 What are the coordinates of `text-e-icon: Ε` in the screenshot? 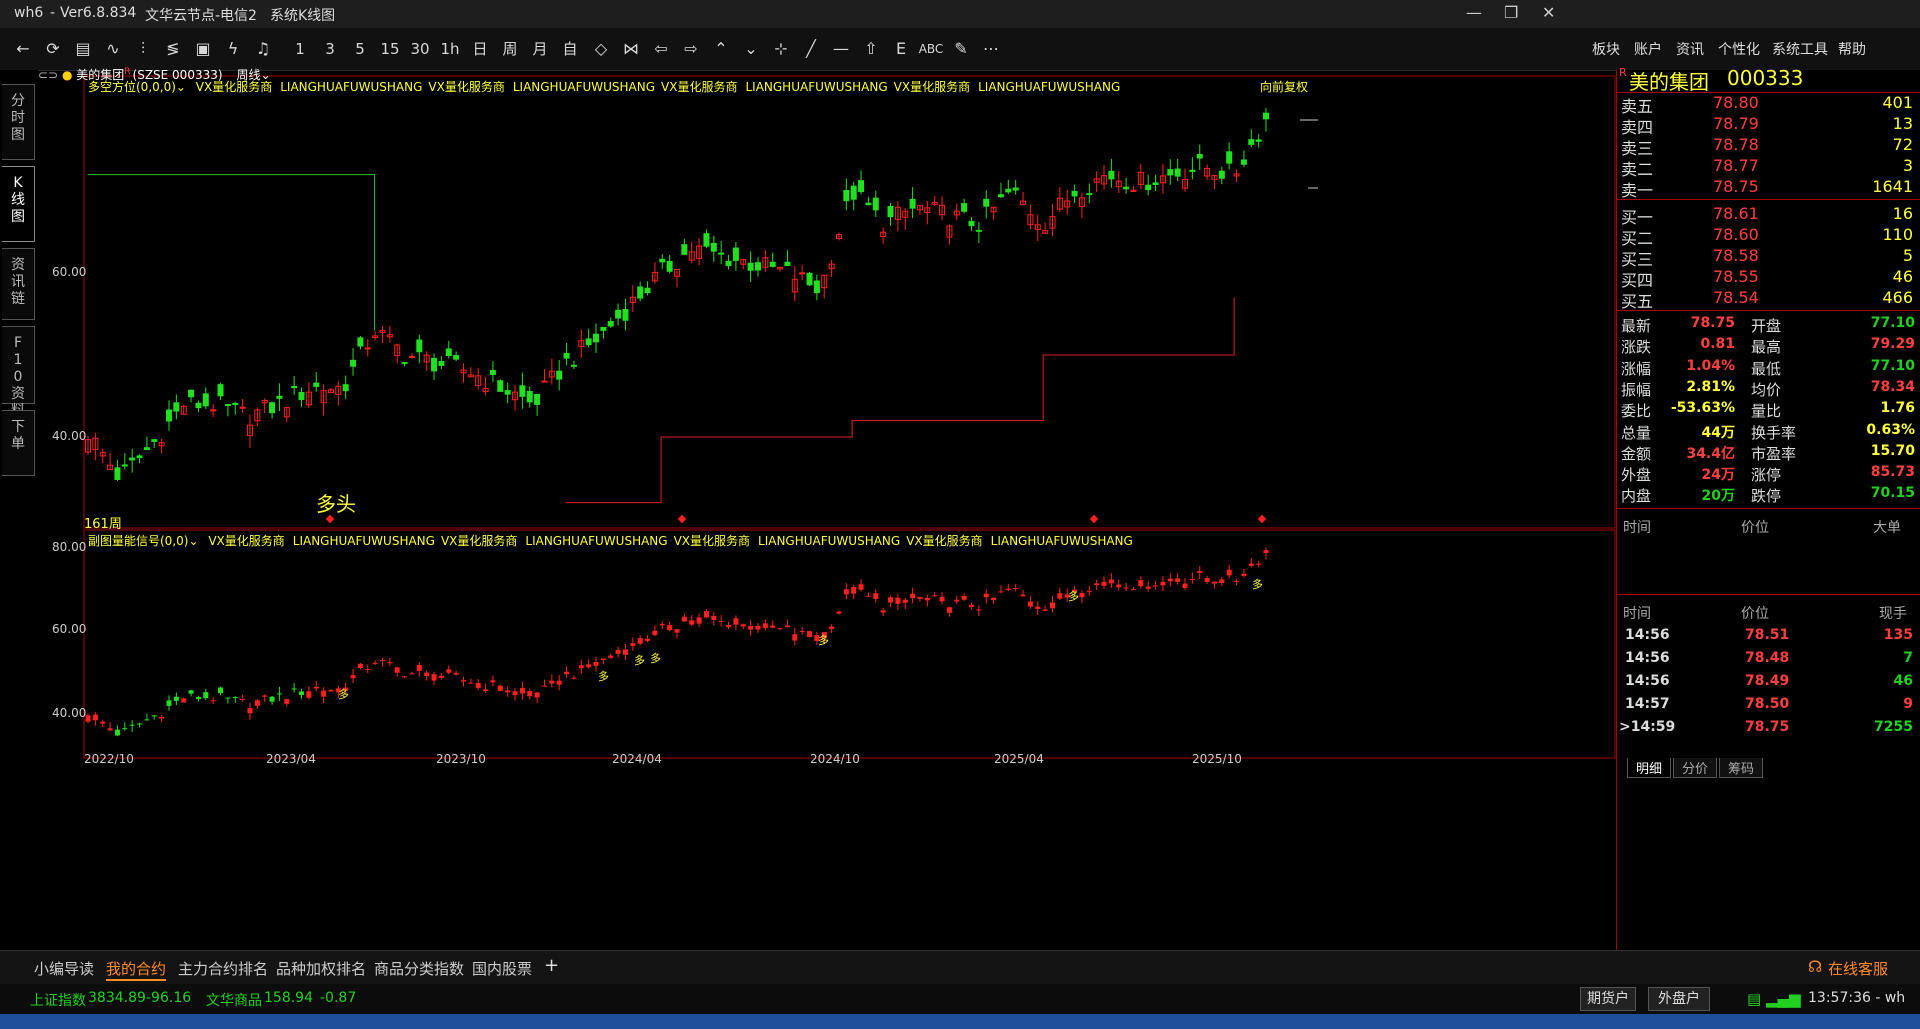 It's located at (901, 49).